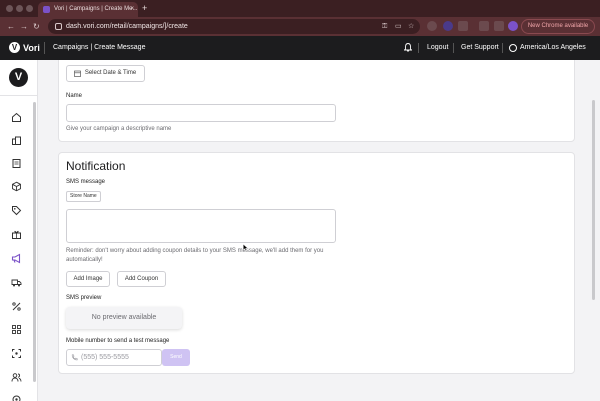 This screenshot has width=600, height=401. I want to click on tag-icon, so click(16, 210).